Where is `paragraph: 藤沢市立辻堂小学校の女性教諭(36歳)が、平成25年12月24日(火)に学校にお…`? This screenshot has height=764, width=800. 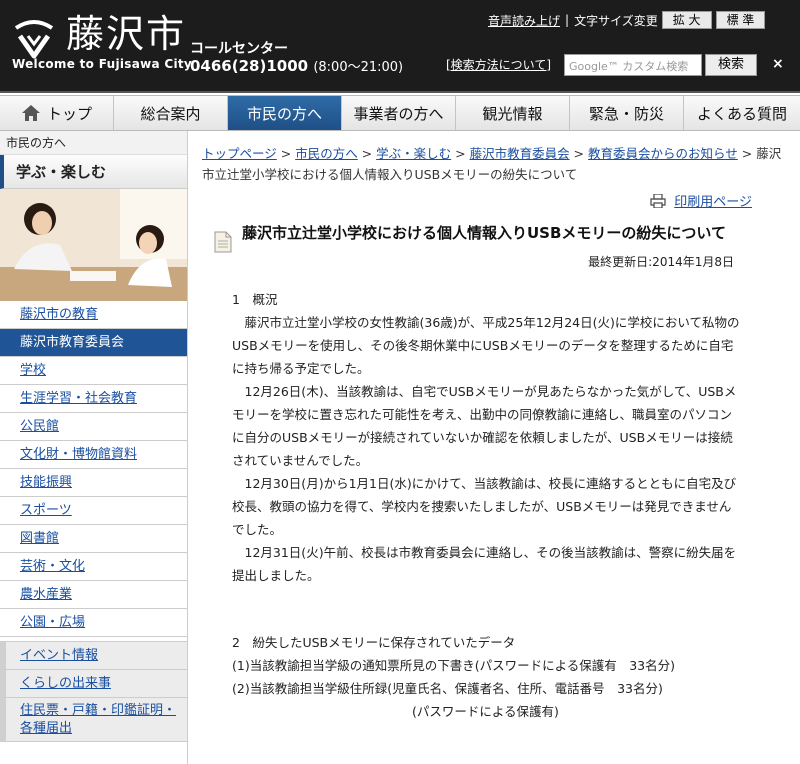 paragraph: 藤沢市立辻堂小学校の女性教諭(36歳)が、平成25年12月24日(火)に学校にお… is located at coordinates (486, 345).